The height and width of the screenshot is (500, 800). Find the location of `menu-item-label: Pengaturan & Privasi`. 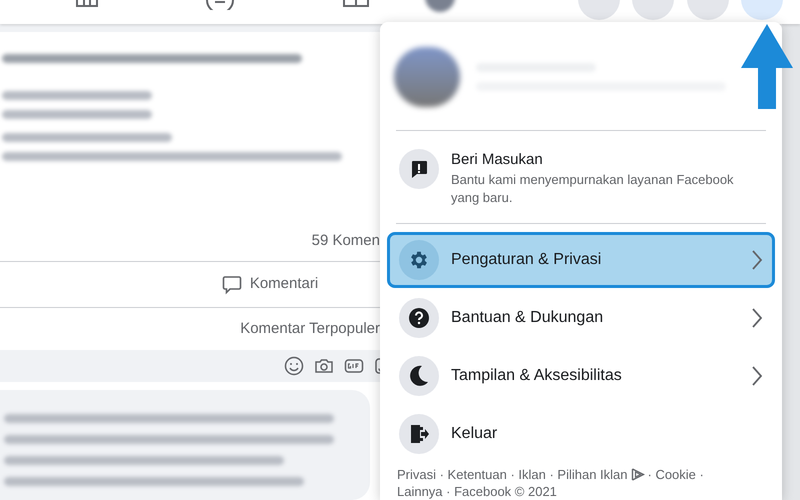

menu-item-label: Pengaturan & Privasi is located at coordinates (526, 260).